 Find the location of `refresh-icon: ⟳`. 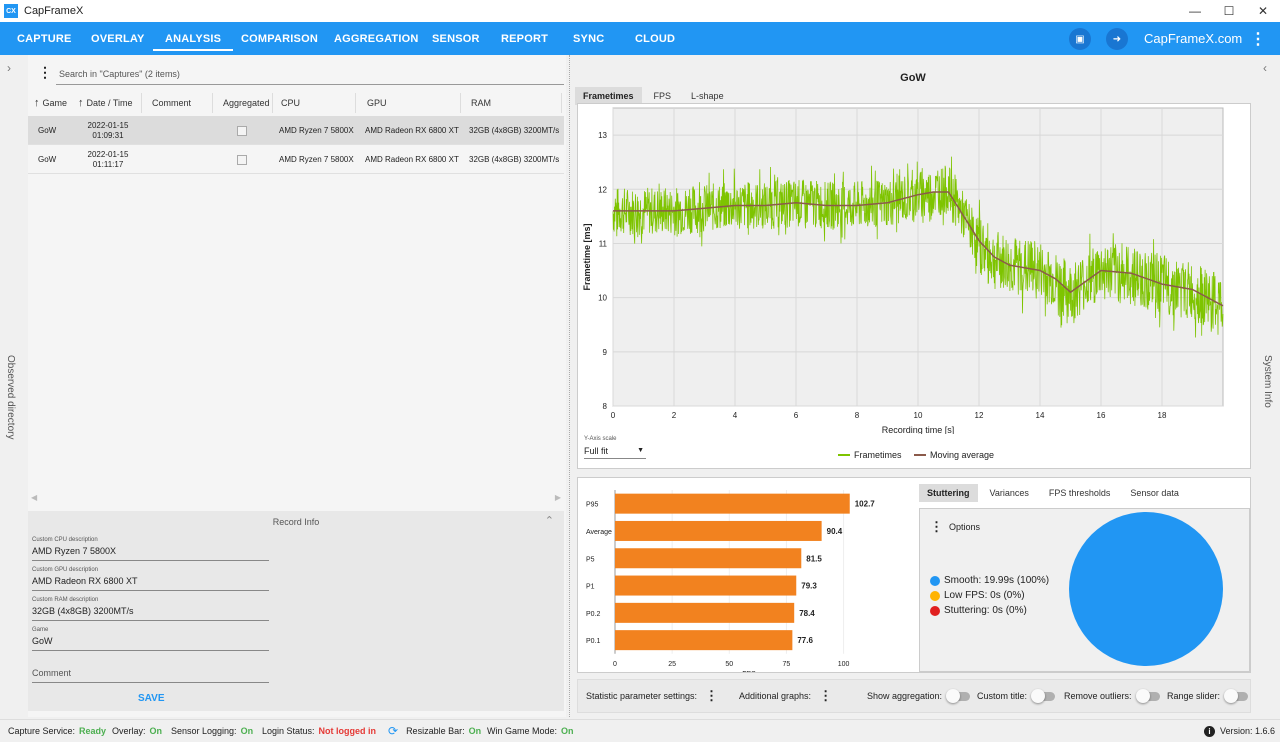

refresh-icon: ⟳ is located at coordinates (393, 731).